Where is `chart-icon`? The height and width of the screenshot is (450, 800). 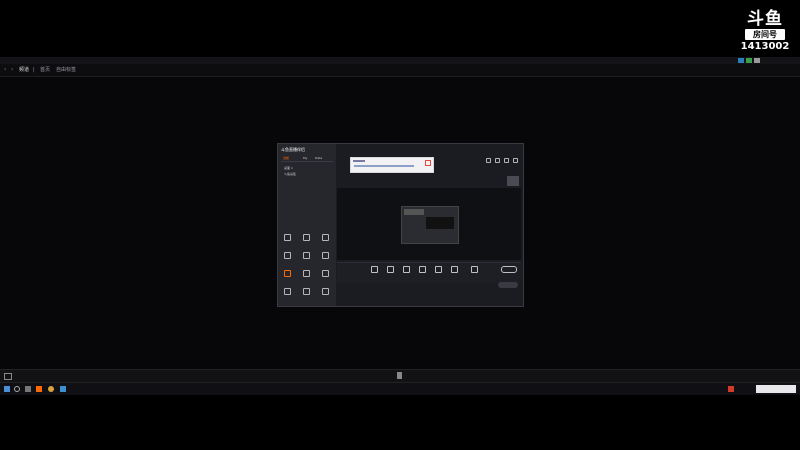 chart-icon is located at coordinates (306, 273).